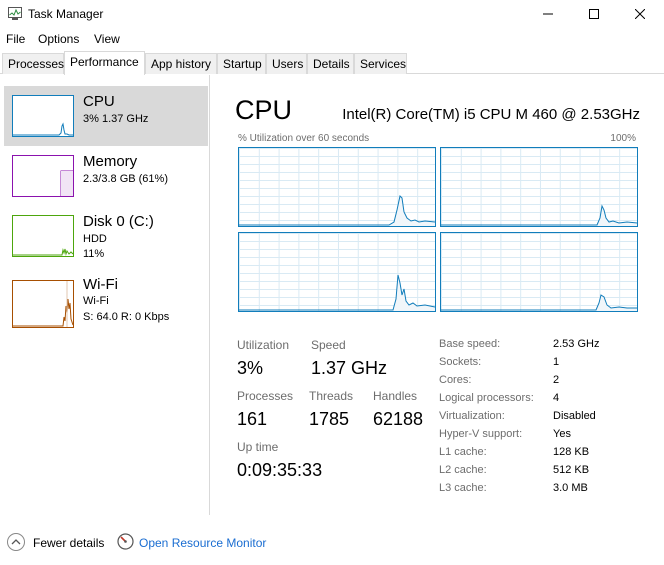 The image size is (664, 565). What do you see at coordinates (125, 541) in the screenshot?
I see `resource-monitor-icon` at bounding box center [125, 541].